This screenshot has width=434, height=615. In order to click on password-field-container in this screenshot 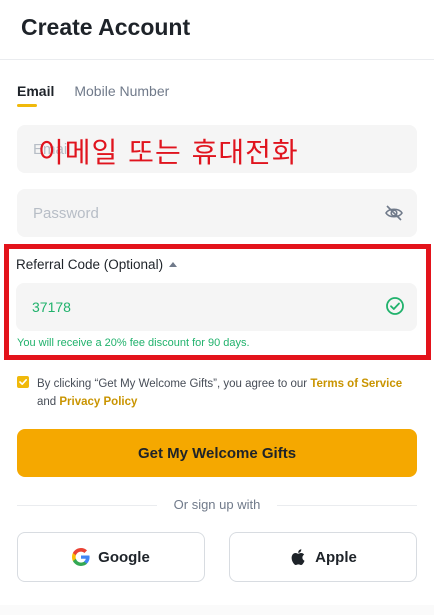, I will do `click(217, 213)`.